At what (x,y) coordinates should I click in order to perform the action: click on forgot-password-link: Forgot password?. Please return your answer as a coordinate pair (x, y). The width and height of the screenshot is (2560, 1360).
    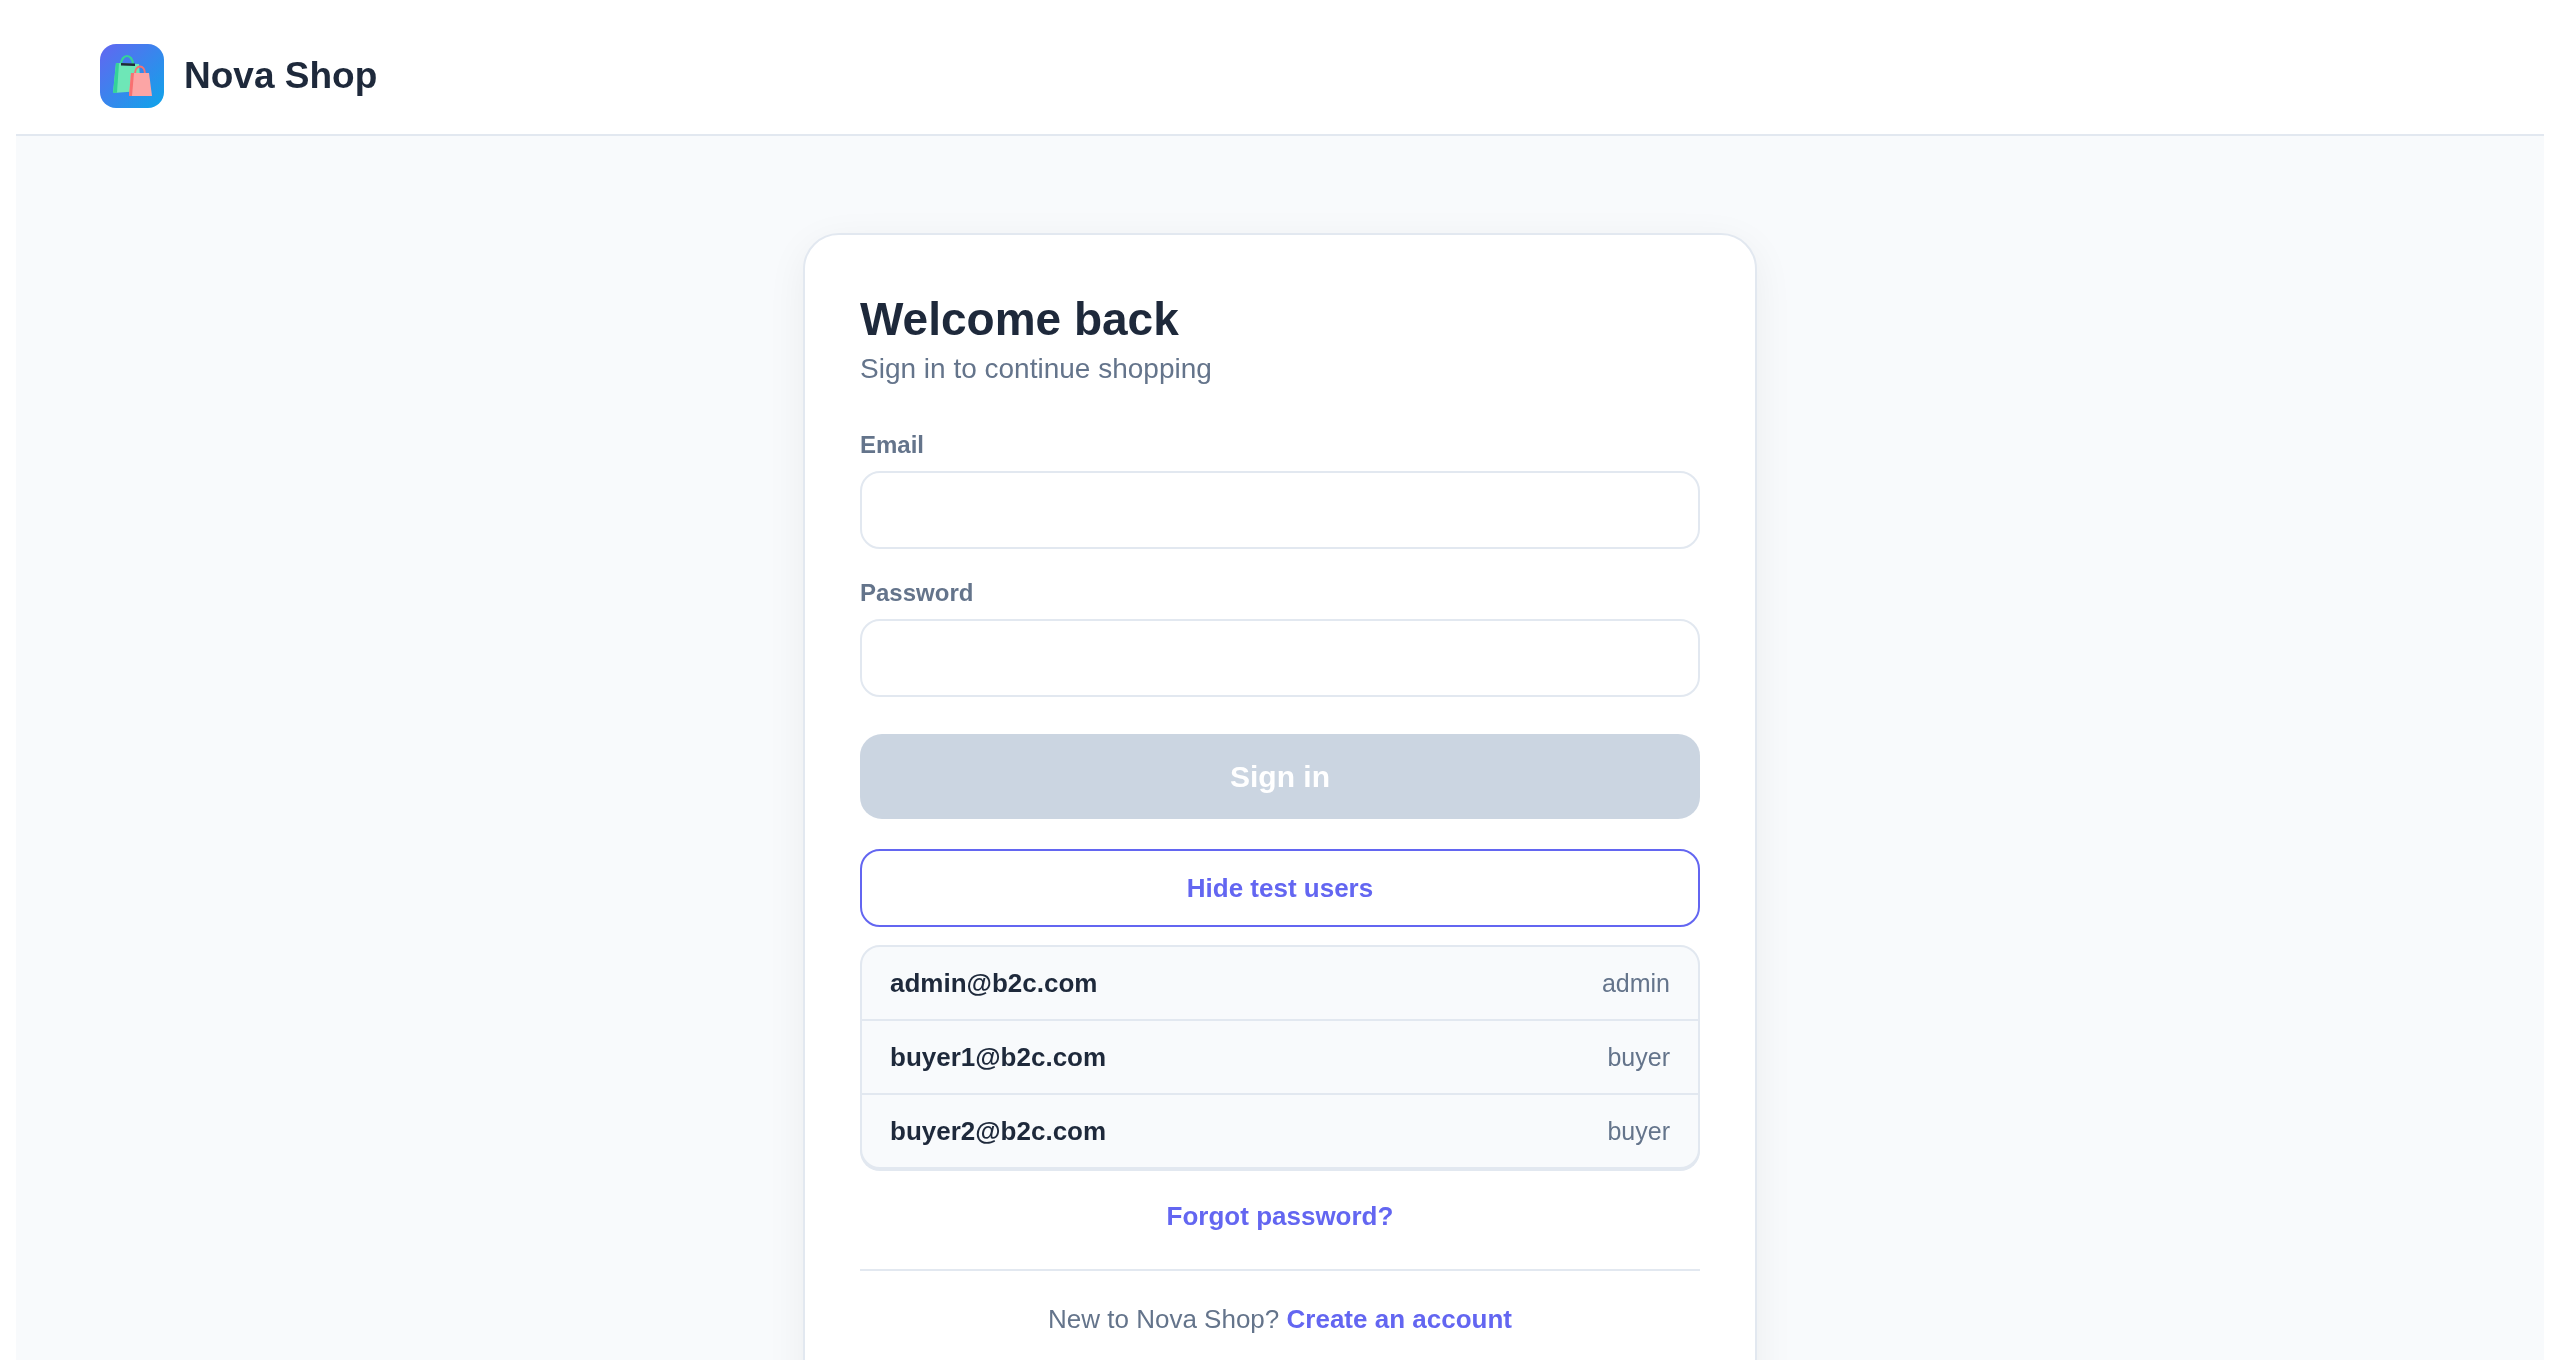
    Looking at the image, I should click on (1280, 1216).